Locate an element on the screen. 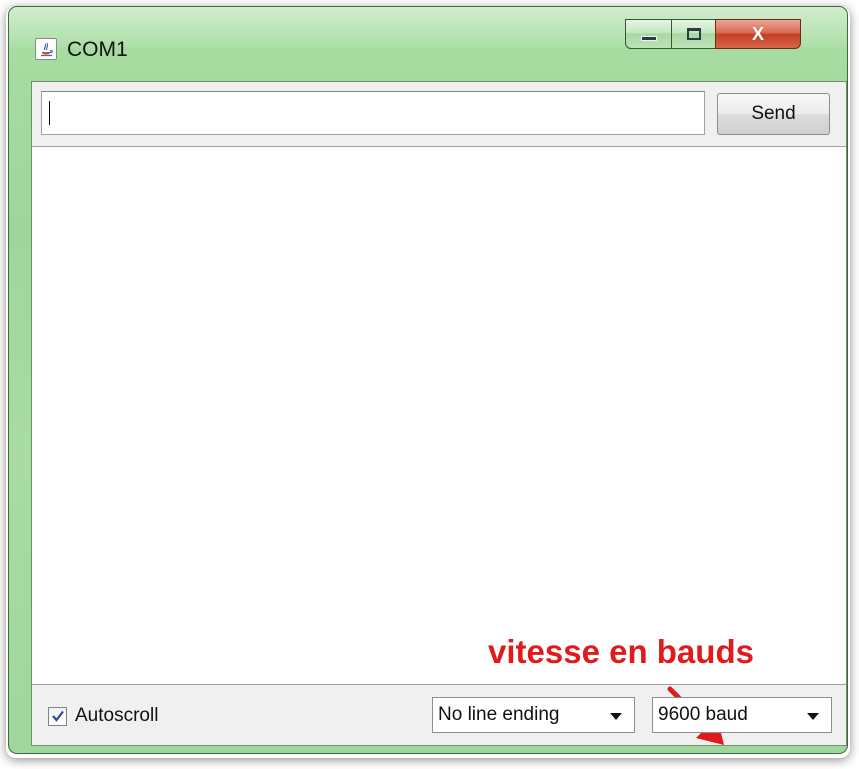 This screenshot has width=859, height=769. serial-send-input is located at coordinates (373, 113).